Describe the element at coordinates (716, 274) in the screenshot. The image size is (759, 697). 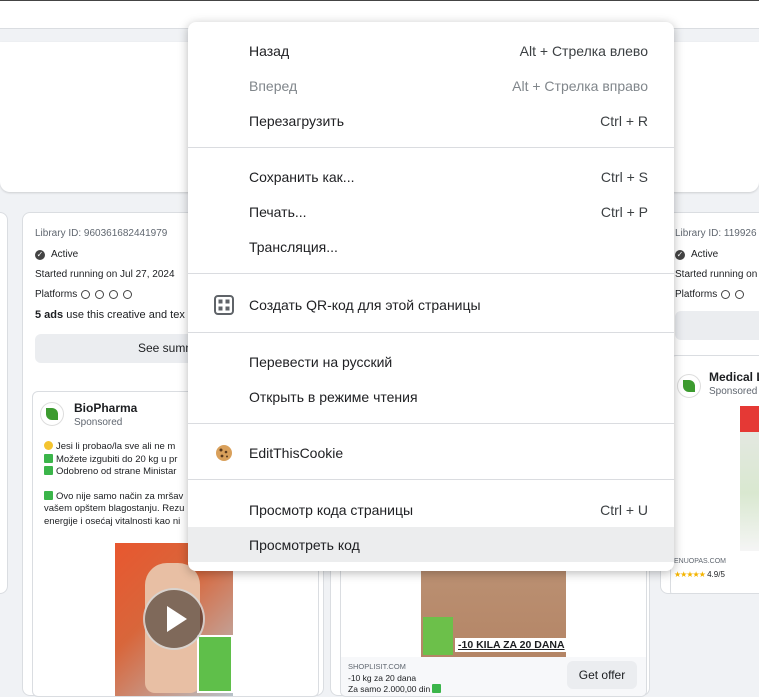
I see `started-running: Started running on` at that location.